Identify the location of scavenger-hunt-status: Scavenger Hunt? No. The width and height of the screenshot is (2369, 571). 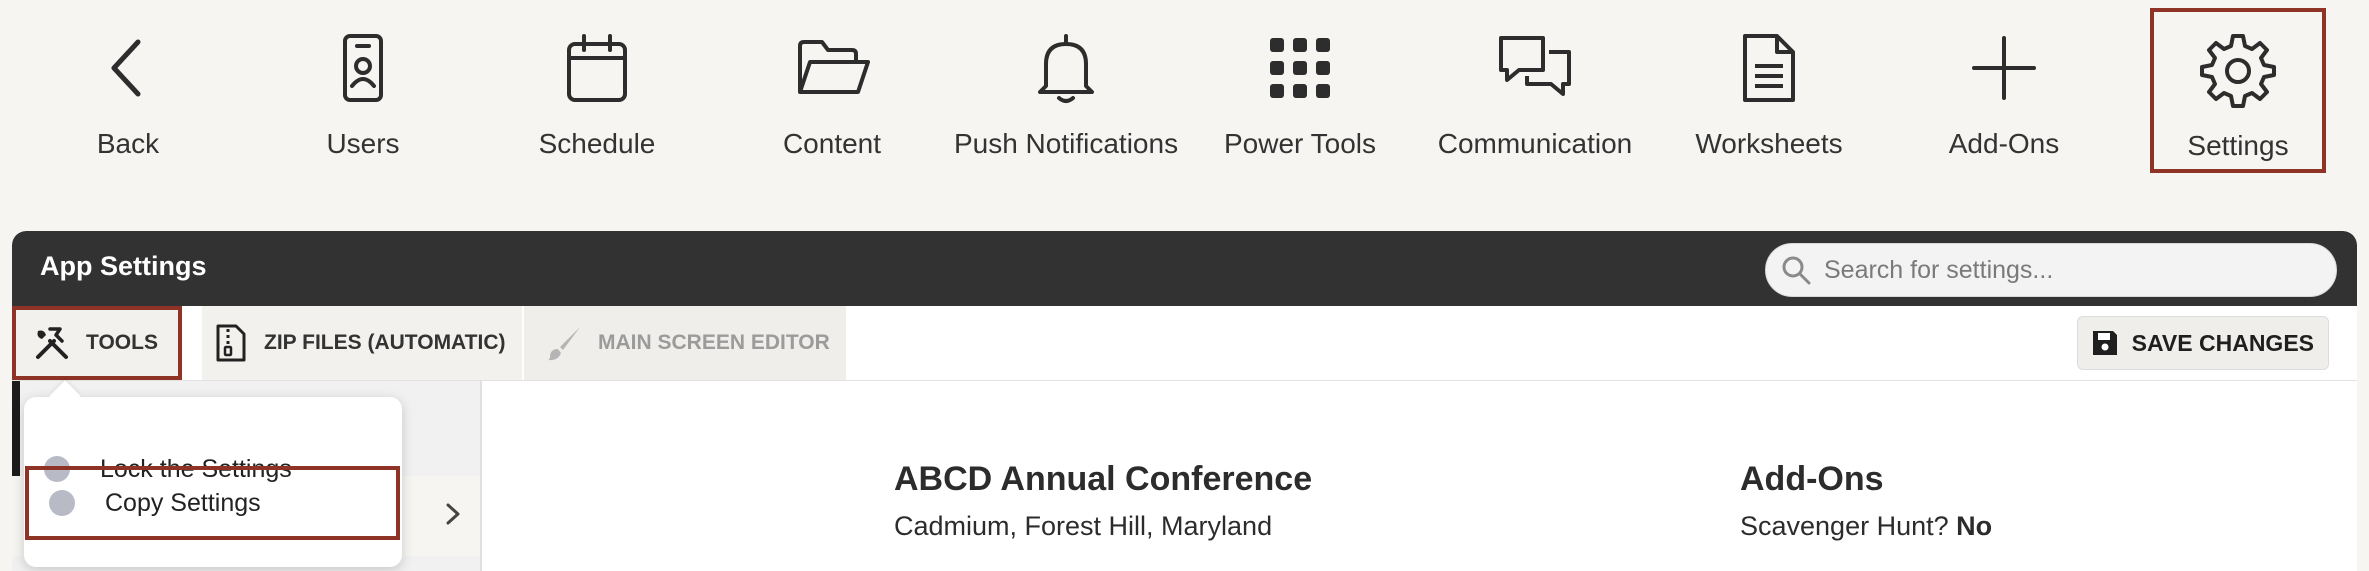
(1866, 526).